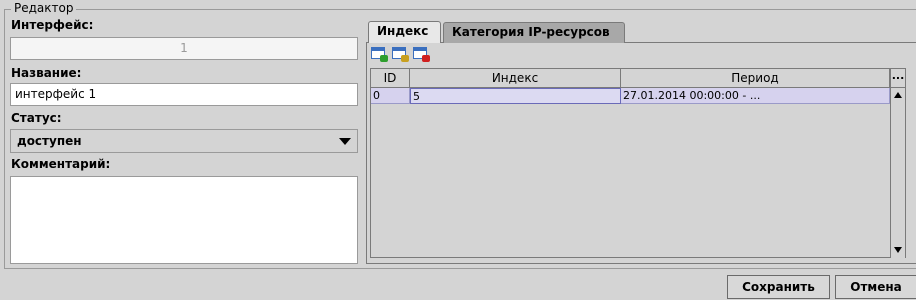 This screenshot has width=916, height=300. I want to click on cell-id: 0, so click(390, 96).